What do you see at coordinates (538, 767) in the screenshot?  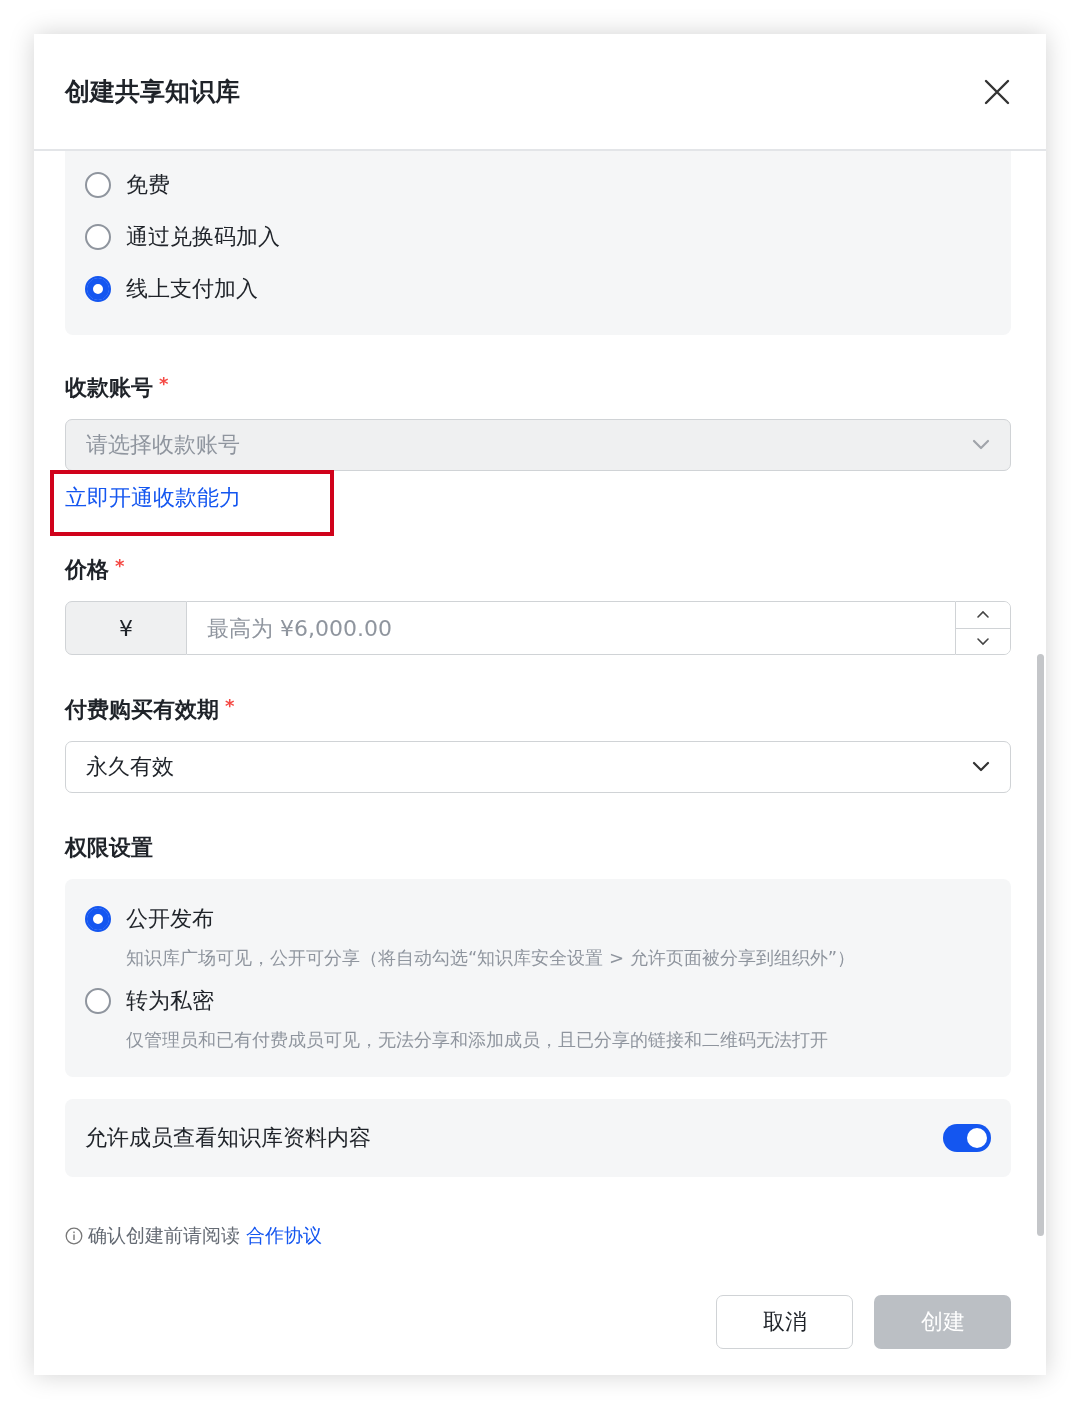 I see `validity-select: 永久有效` at bounding box center [538, 767].